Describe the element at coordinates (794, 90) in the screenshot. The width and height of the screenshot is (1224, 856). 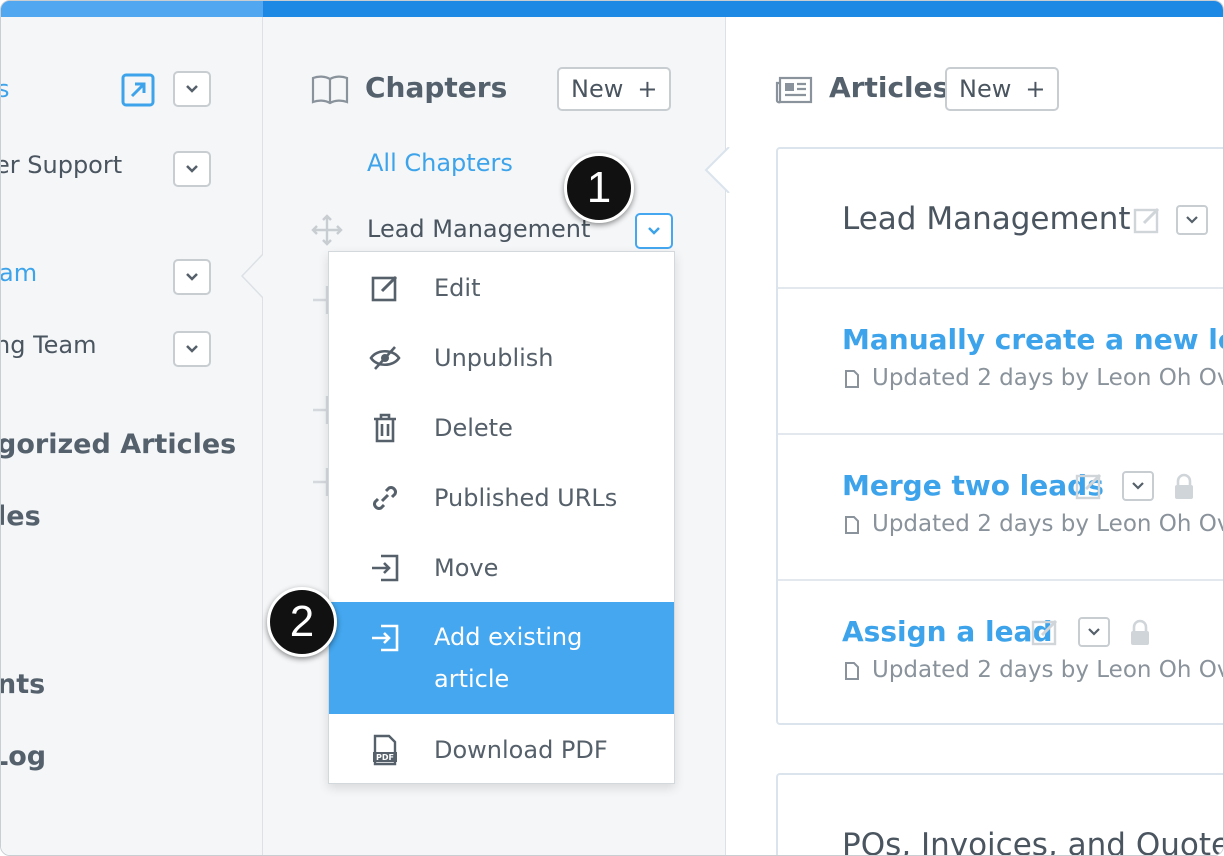
I see `newspaper-icon` at that location.